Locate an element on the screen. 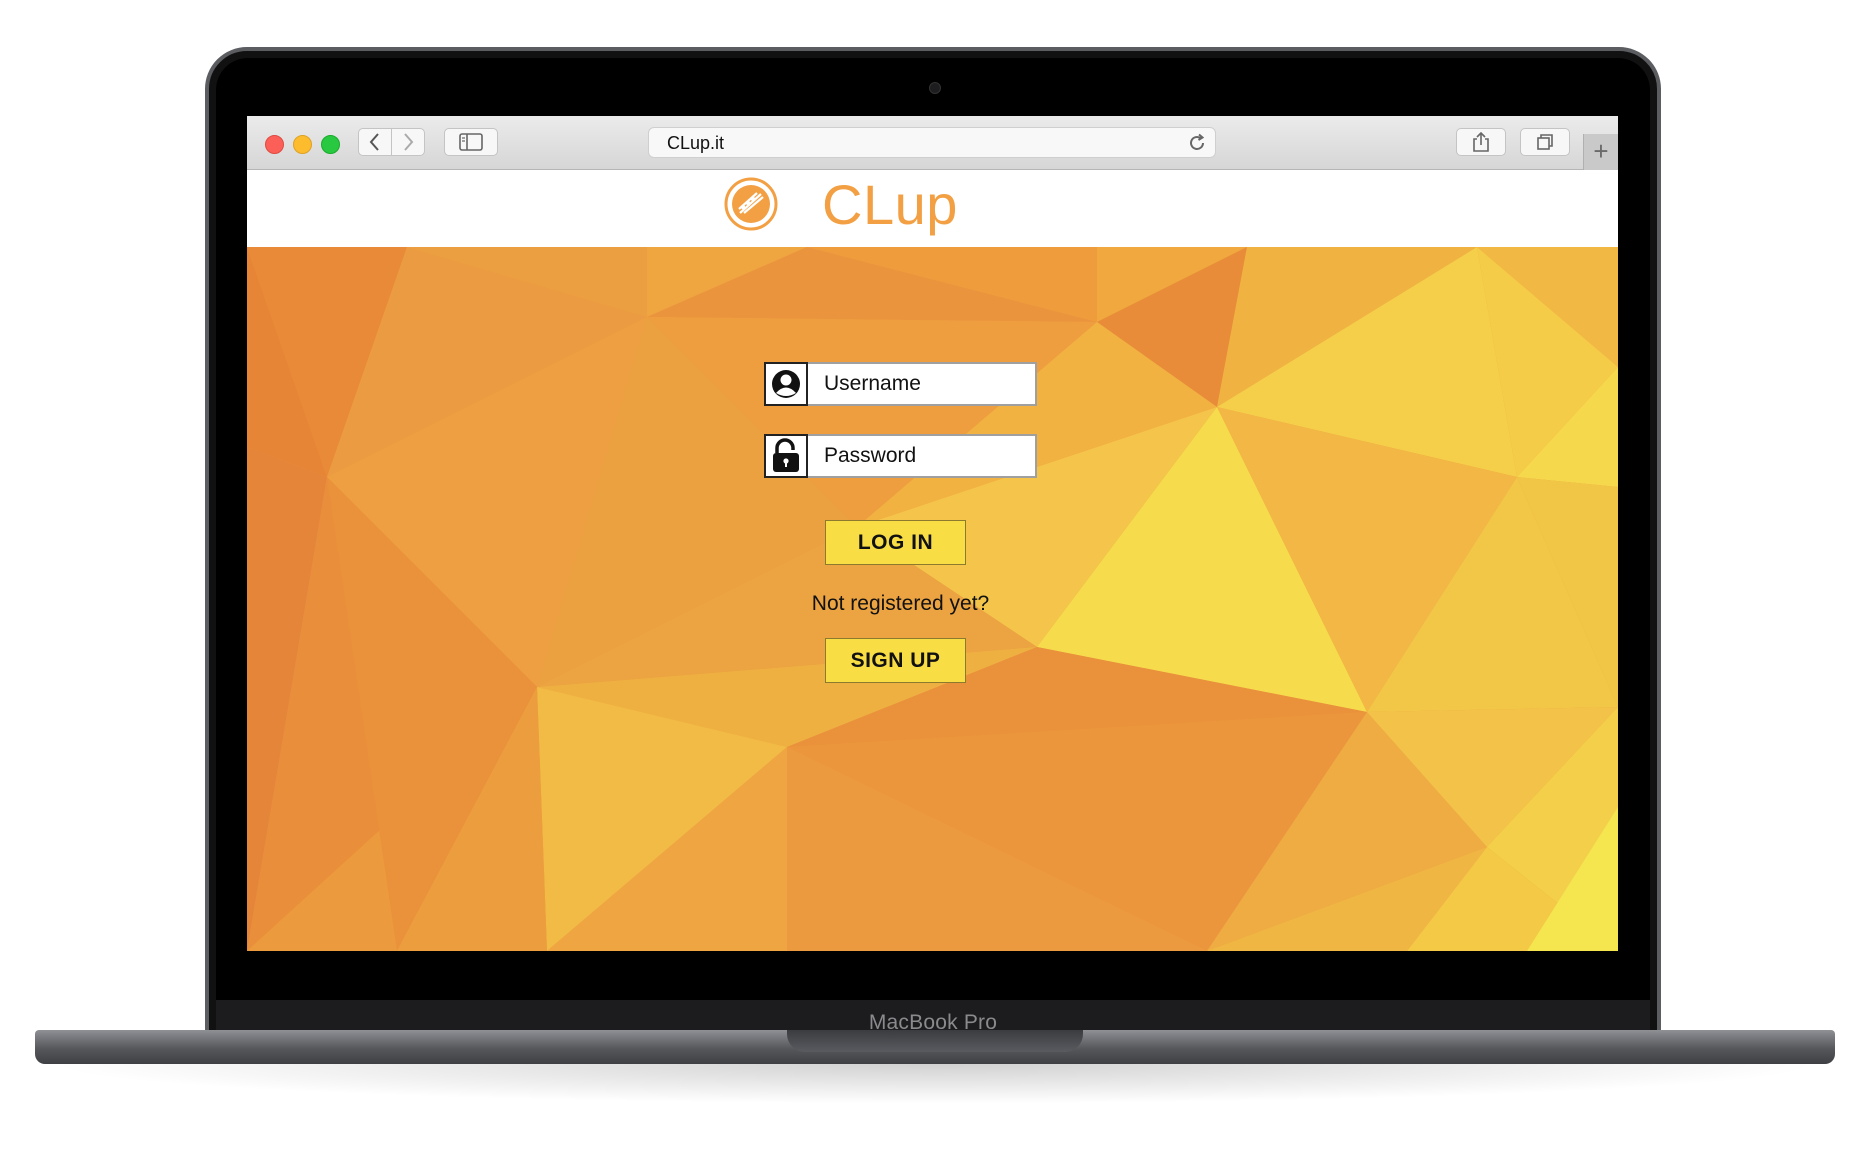 The height and width of the screenshot is (1176, 1852). login-button: LOG IN is located at coordinates (895, 542).